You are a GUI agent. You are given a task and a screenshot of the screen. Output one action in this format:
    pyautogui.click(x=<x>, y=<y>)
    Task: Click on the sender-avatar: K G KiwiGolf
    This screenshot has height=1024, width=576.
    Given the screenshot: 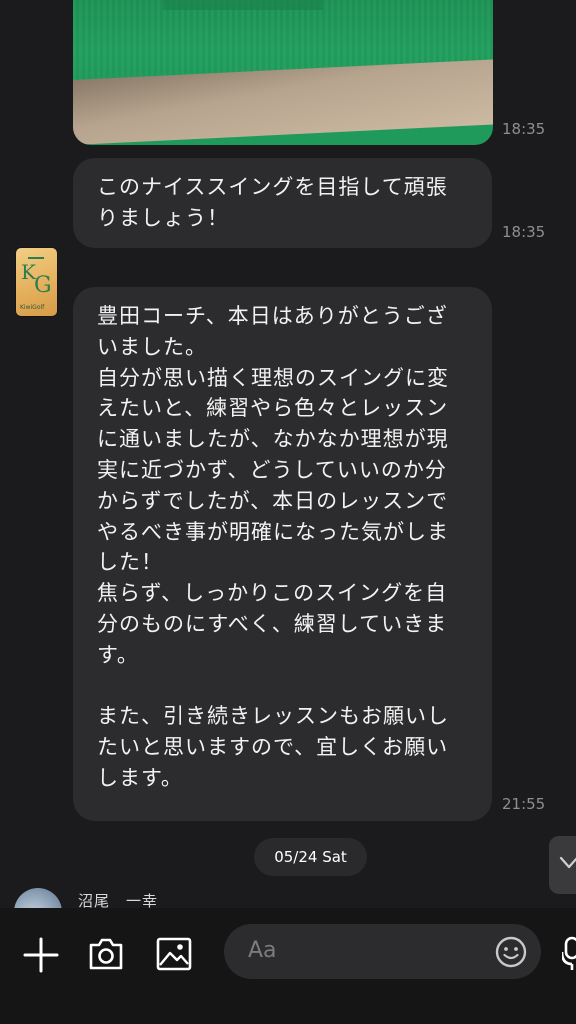 What is the action you would take?
    pyautogui.click(x=36, y=282)
    